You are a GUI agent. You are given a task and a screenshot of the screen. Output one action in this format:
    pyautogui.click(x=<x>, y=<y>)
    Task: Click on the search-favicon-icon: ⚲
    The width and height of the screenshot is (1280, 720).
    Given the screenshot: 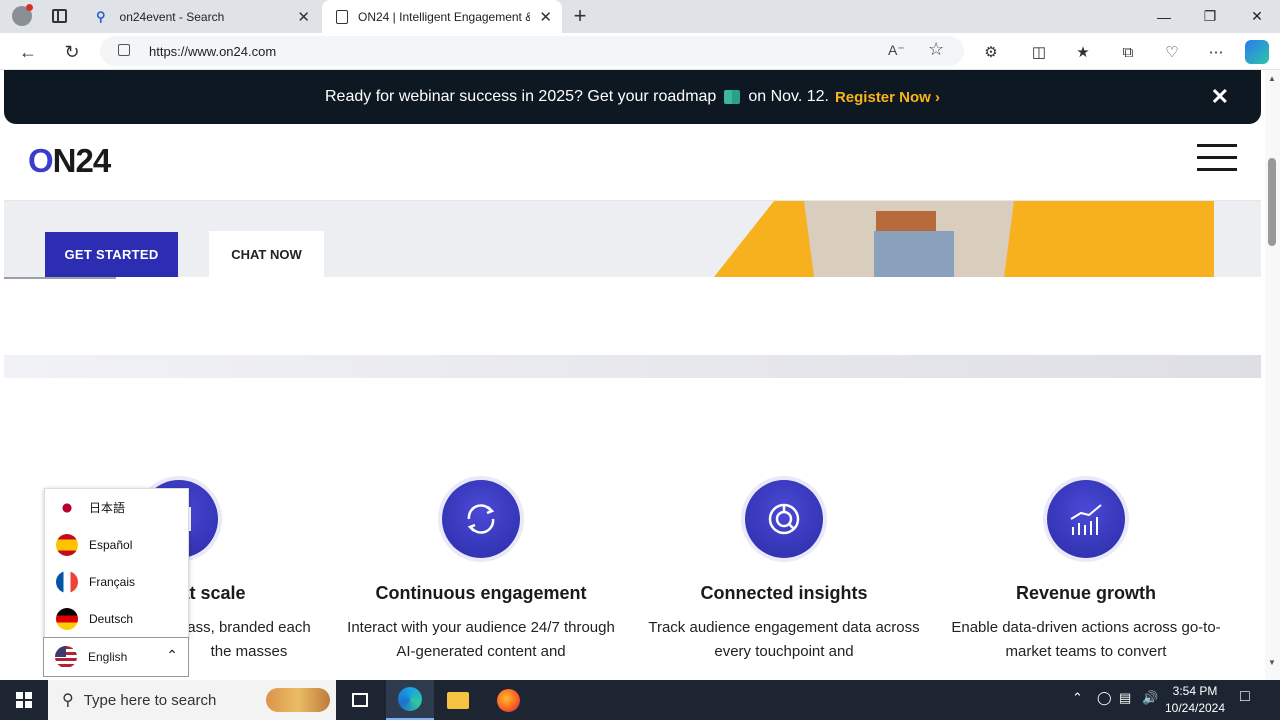 What is the action you would take?
    pyautogui.click(x=101, y=16)
    